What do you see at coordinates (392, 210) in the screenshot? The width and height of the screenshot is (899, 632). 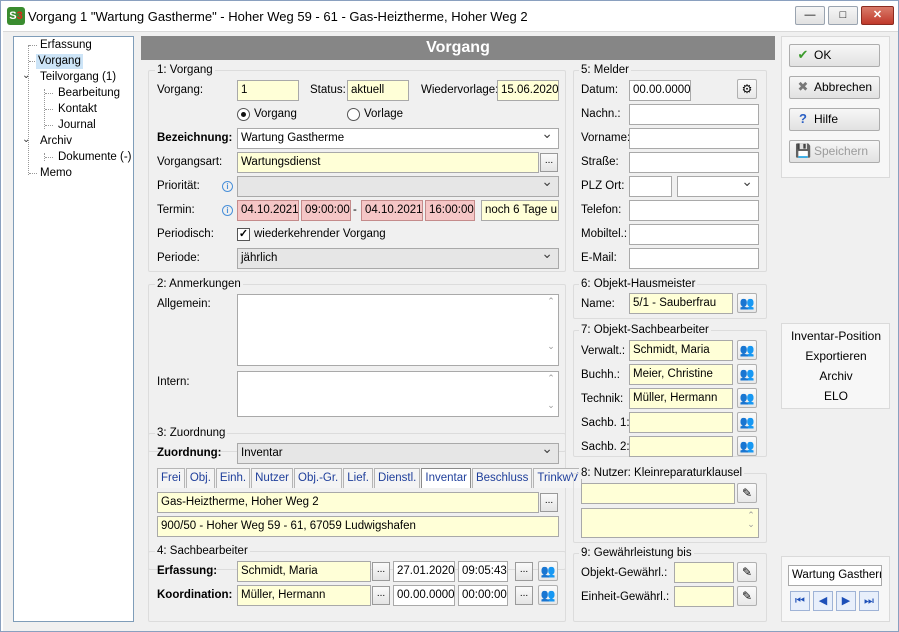 I see `termin-end-date: 04.10.2021` at bounding box center [392, 210].